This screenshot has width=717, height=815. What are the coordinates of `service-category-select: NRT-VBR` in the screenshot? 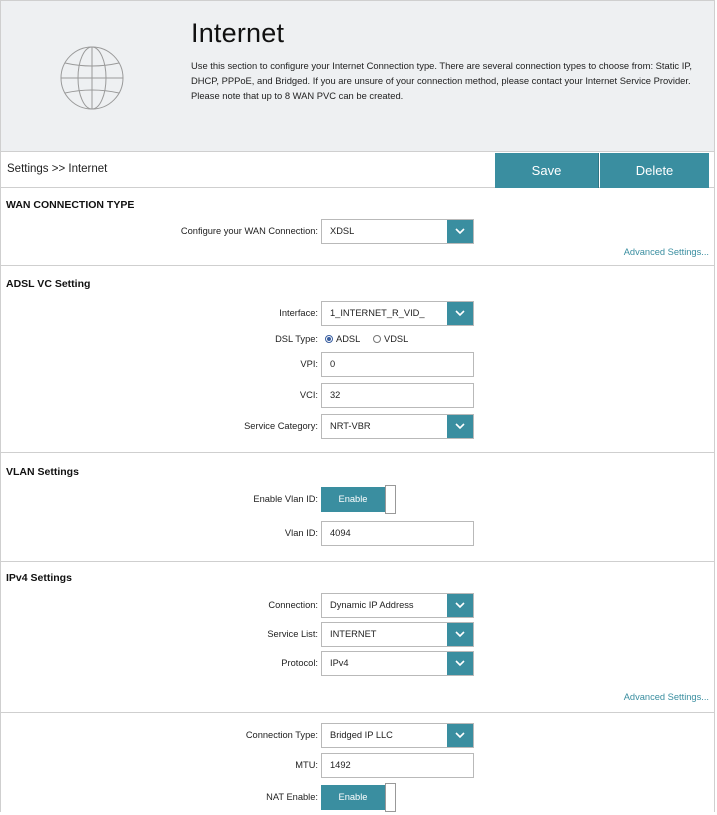 It's located at (397, 426).